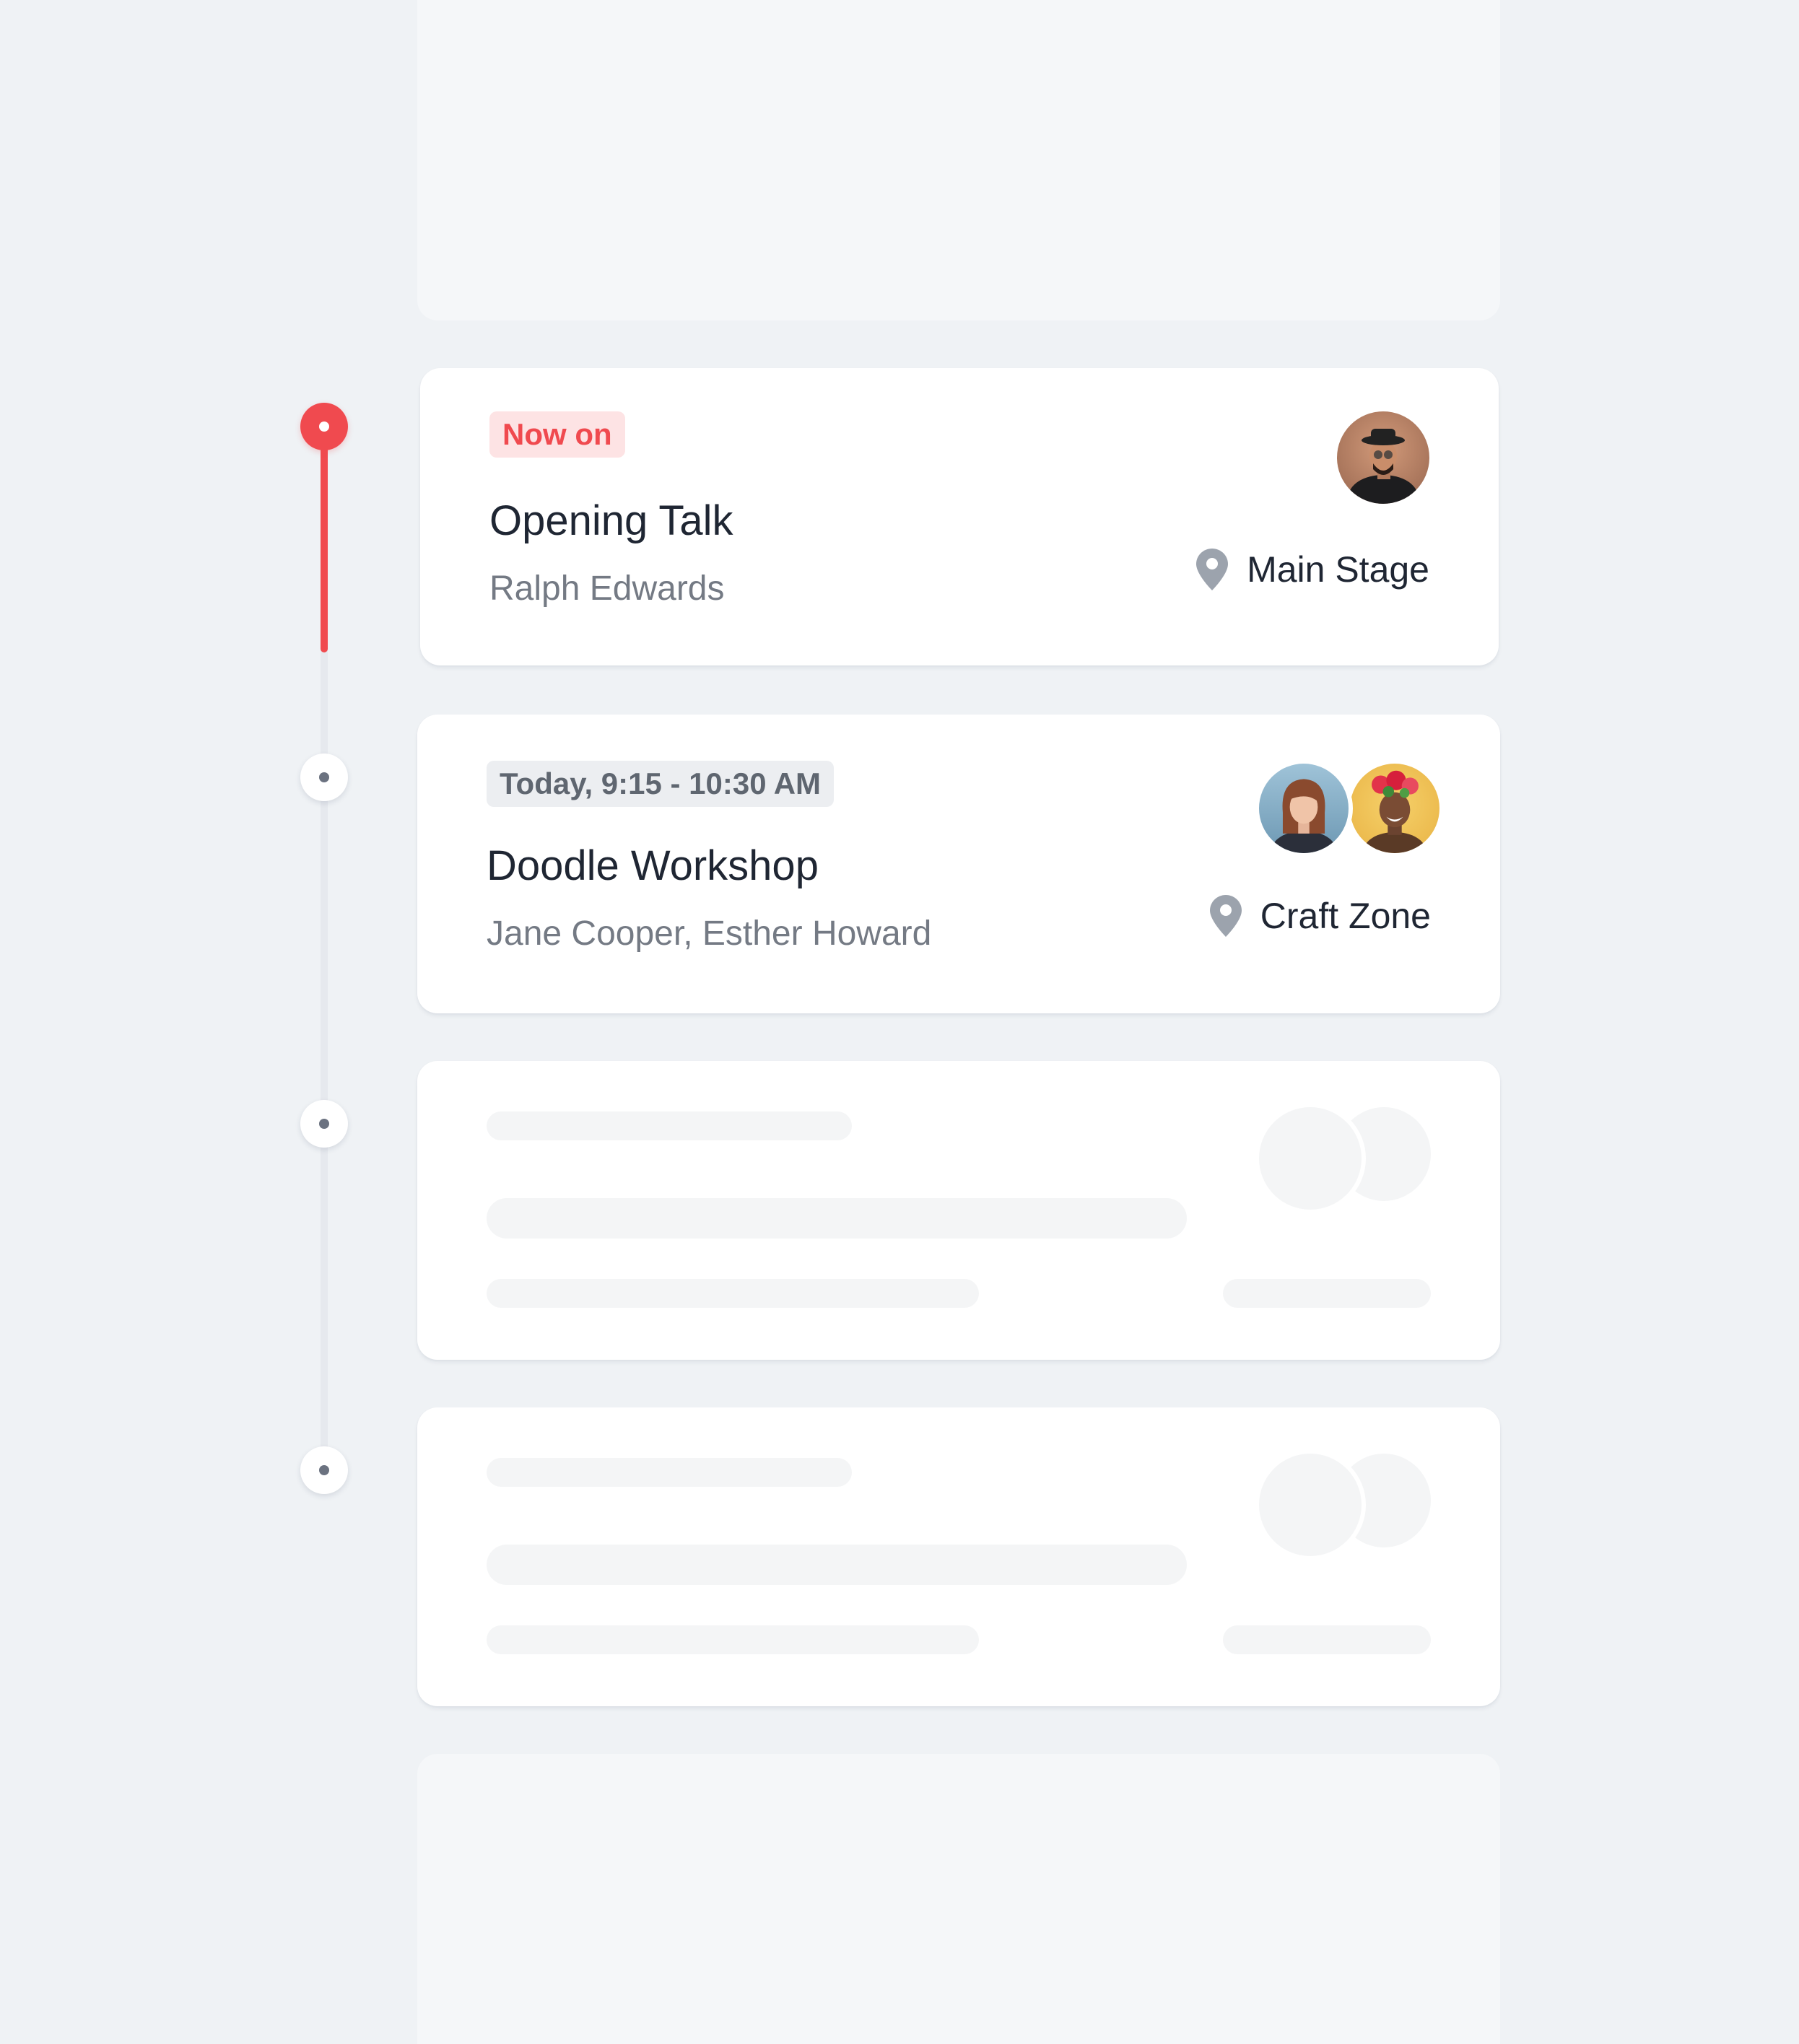 Image resolution: width=1799 pixels, height=2044 pixels. I want to click on event-speakers: Ralph Edwards, so click(607, 588).